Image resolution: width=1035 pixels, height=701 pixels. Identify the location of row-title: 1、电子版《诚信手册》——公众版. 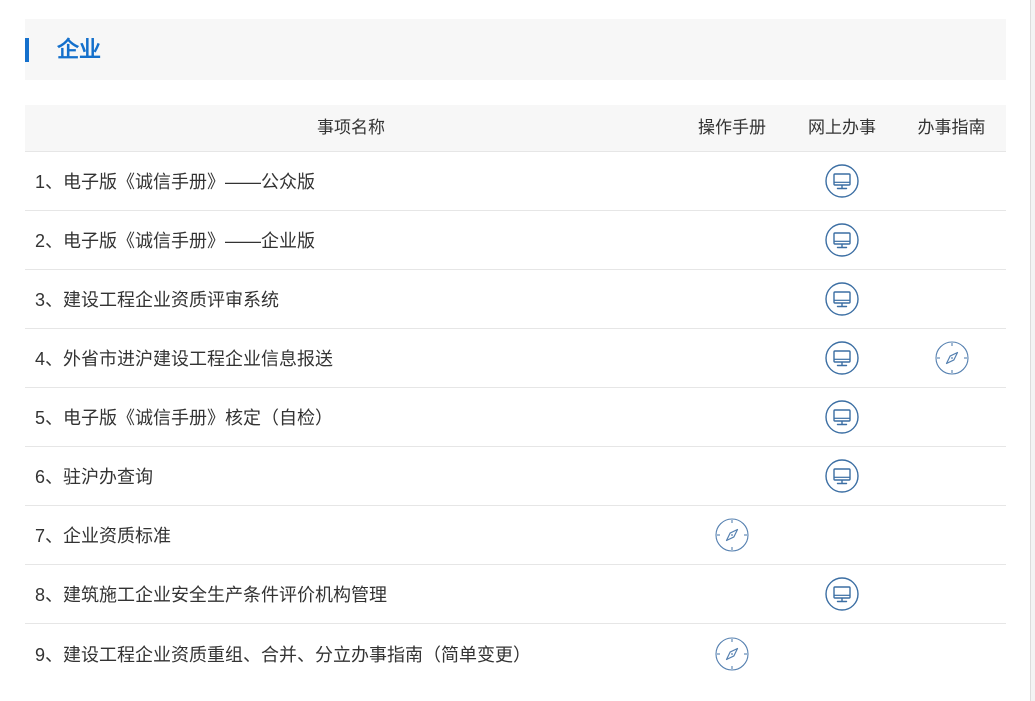
(175, 182).